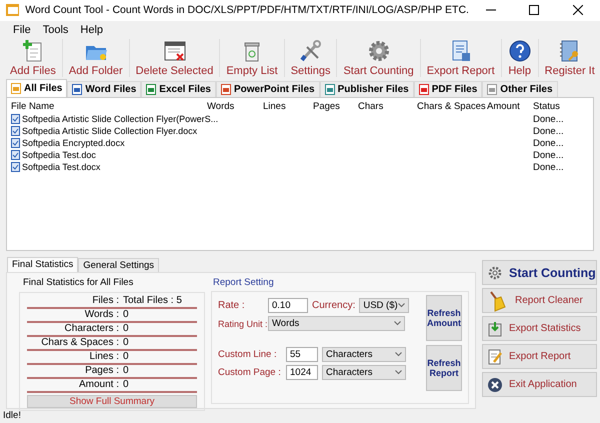 The width and height of the screenshot is (600, 423). Describe the element at coordinates (37, 88) in the screenshot. I see `tab: All Files` at that location.